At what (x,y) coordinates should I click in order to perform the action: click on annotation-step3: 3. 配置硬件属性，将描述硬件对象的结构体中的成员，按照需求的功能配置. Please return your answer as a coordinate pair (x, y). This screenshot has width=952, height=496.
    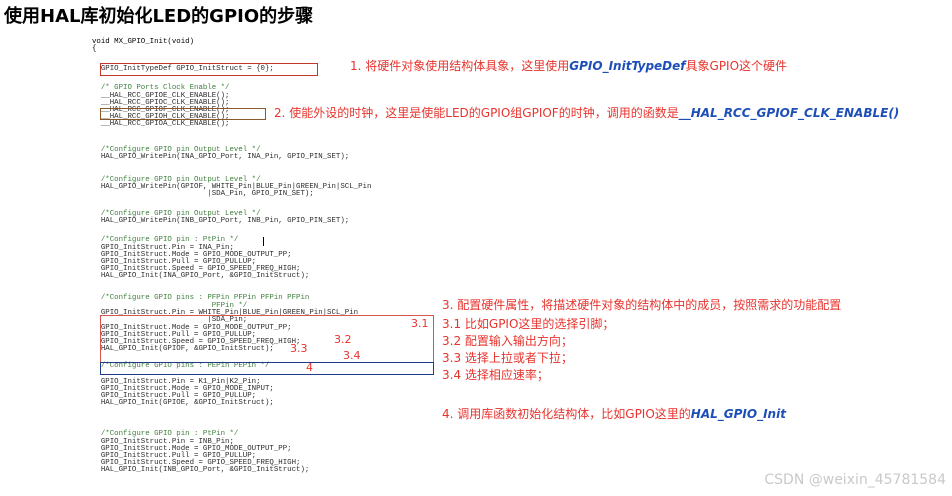
    Looking at the image, I should click on (642, 305).